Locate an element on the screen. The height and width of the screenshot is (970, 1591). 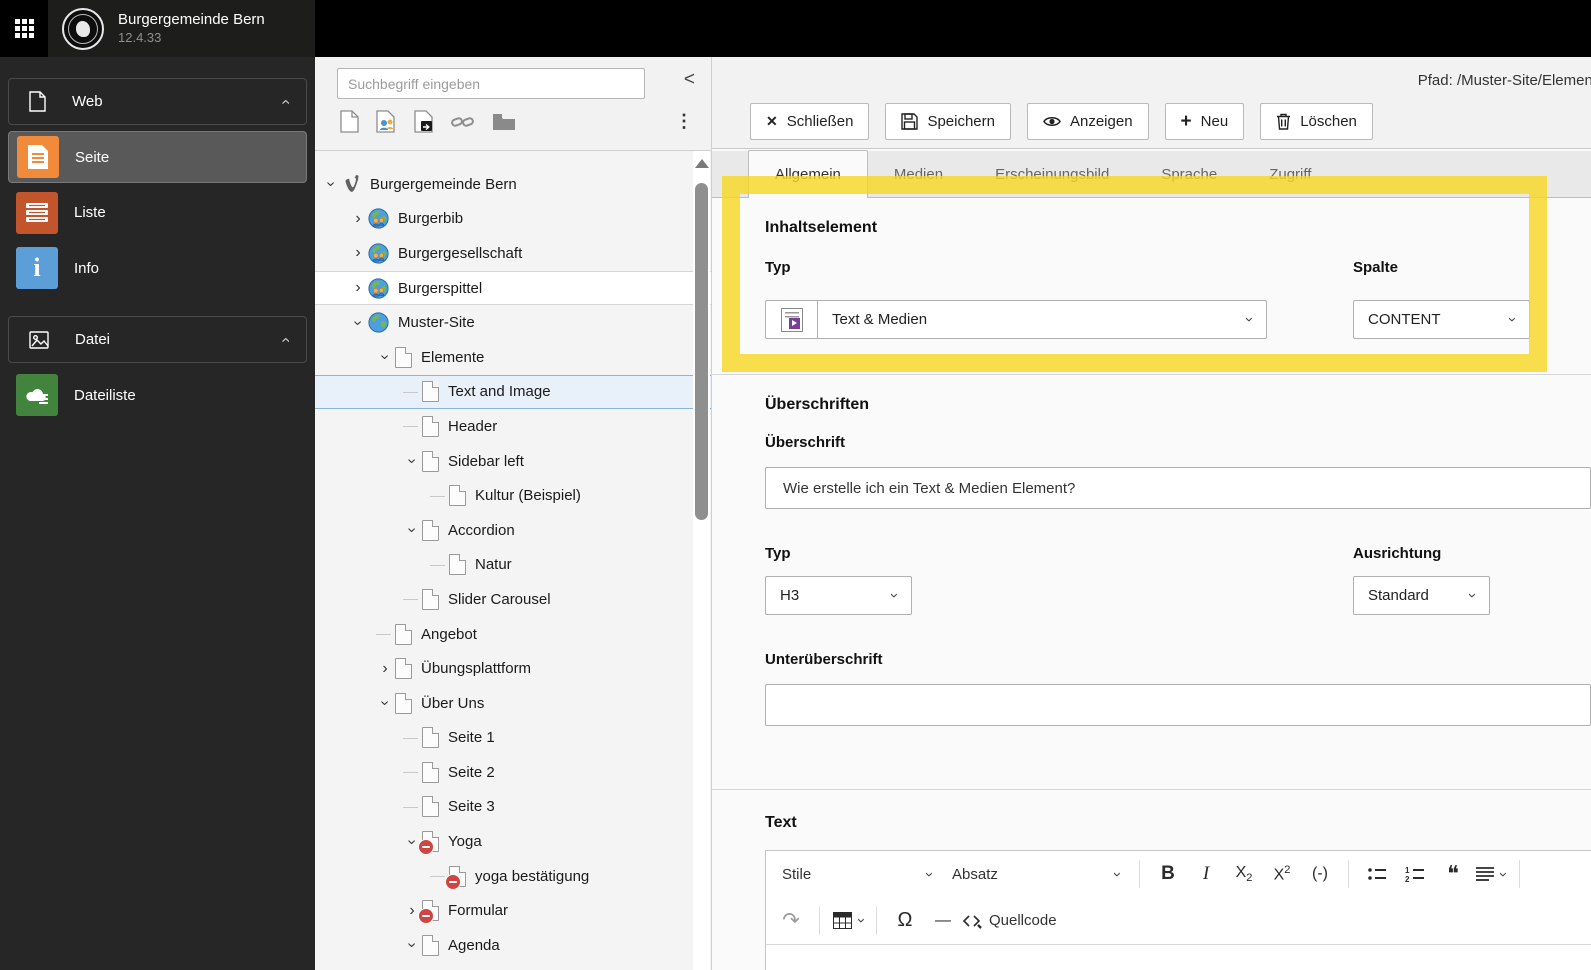
scroll-up-icon is located at coordinates (702, 163).